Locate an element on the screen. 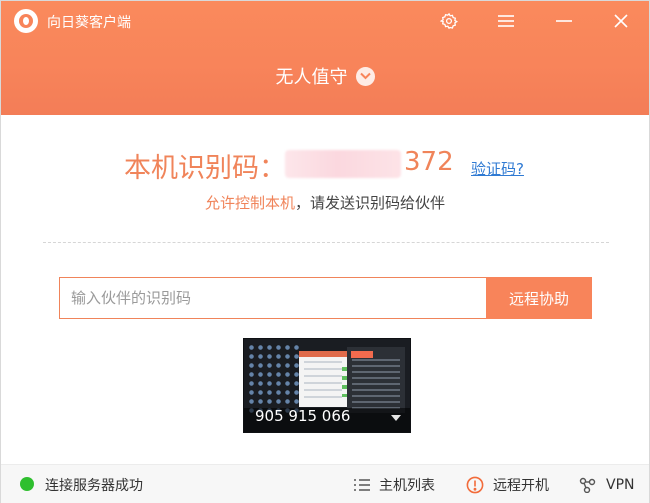 The height and width of the screenshot is (503, 650). verify-code-link: 验证码? is located at coordinates (497, 168).